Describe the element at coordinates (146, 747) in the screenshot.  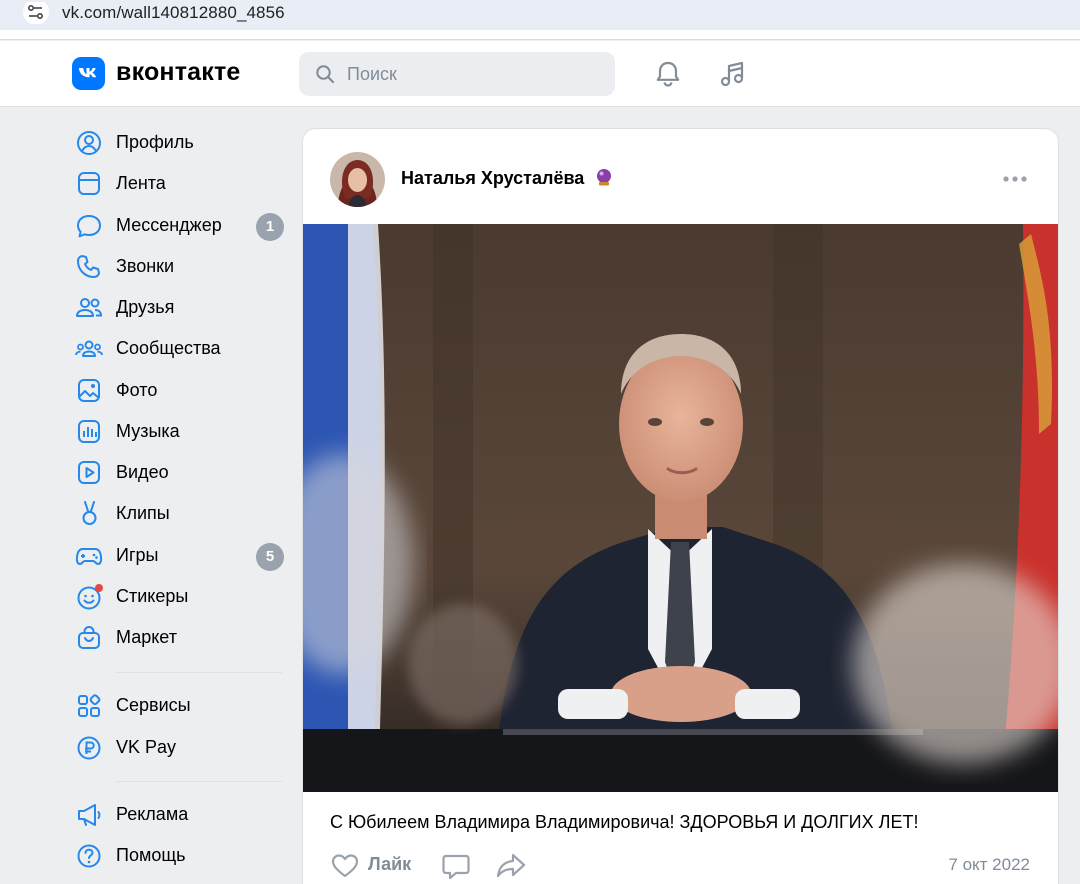
I see `sidebar-item-label: VK Pay` at that location.